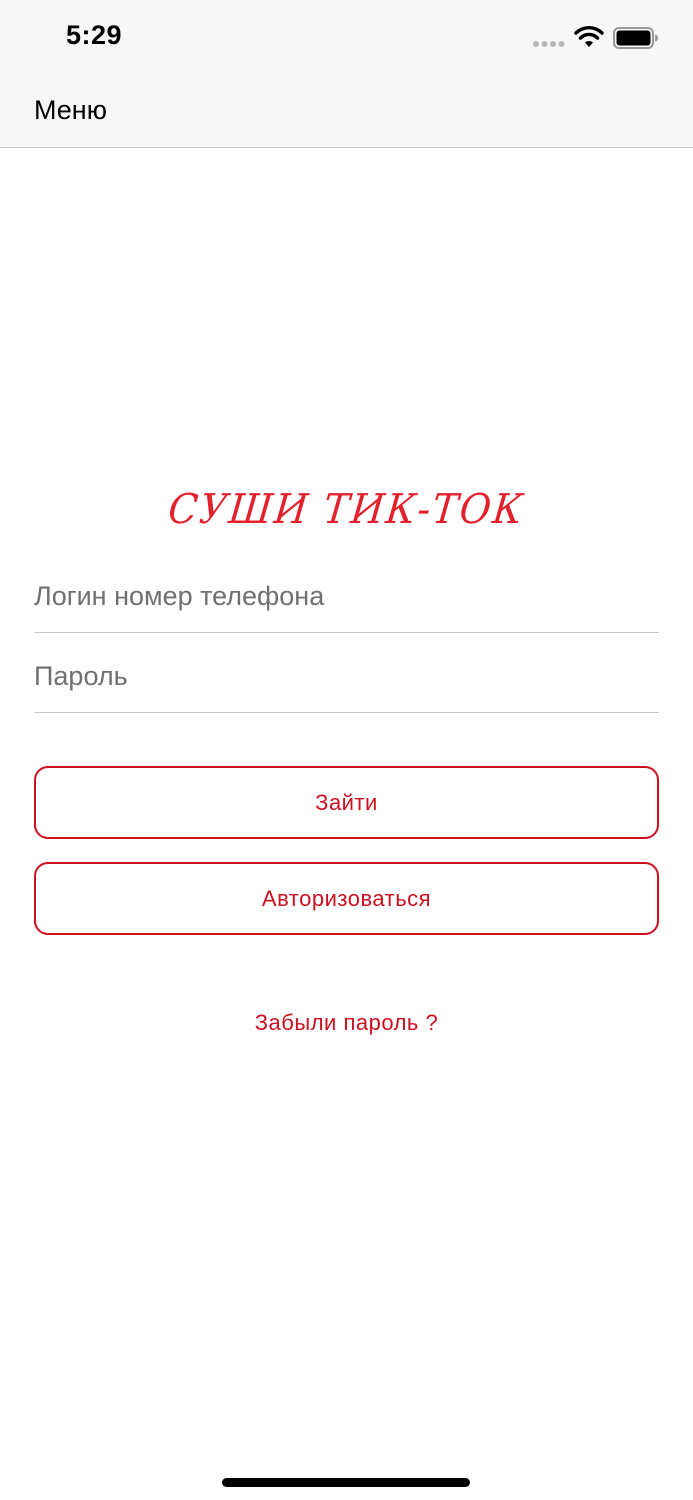 The height and width of the screenshot is (1500, 693). Describe the element at coordinates (346, 802) in the screenshot. I see `login-button: Зайти` at that location.